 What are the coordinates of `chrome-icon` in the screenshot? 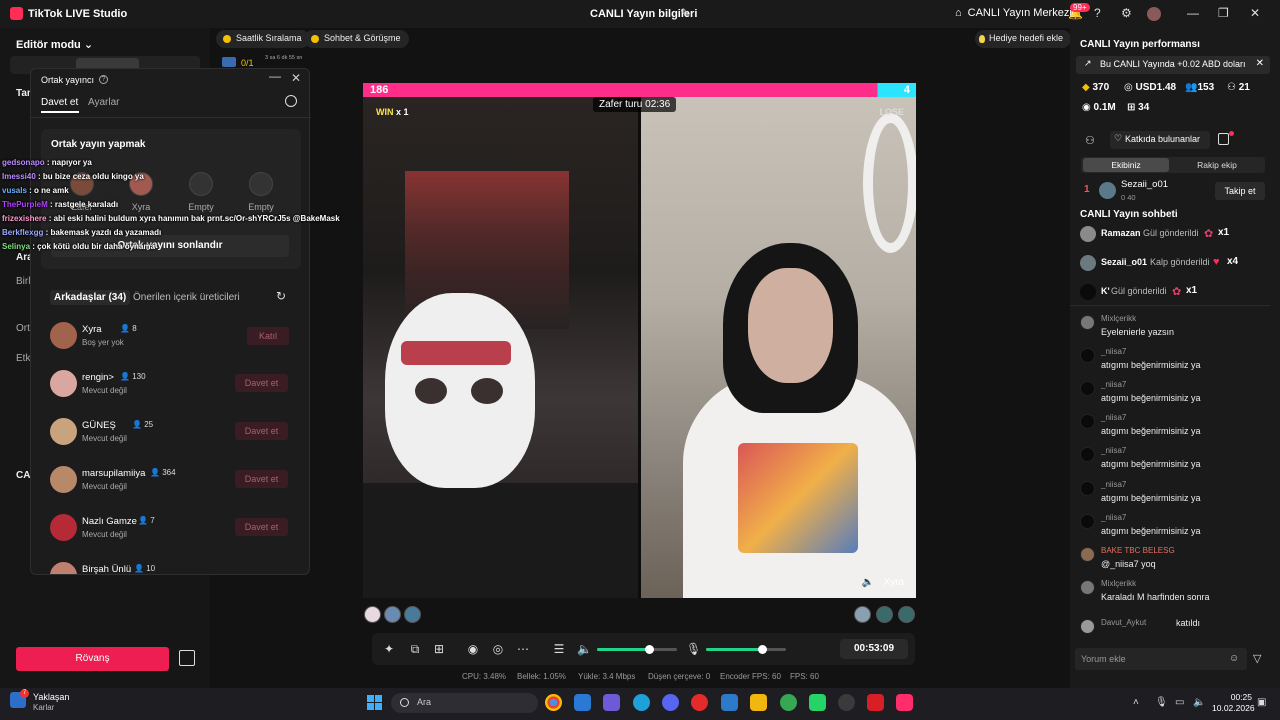 It's located at (553, 702).